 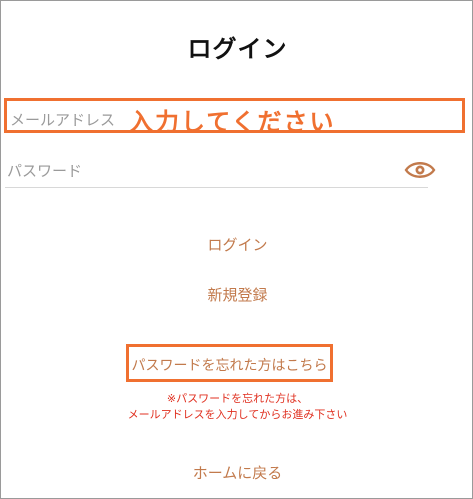 What do you see at coordinates (237, 244) in the screenshot?
I see `login-button: ログイン` at bounding box center [237, 244].